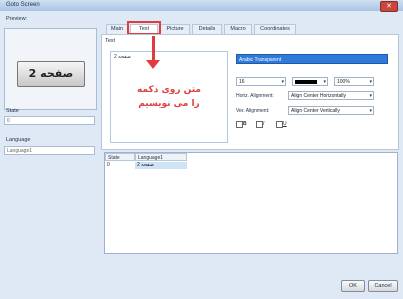  Describe the element at coordinates (122, 57) in the screenshot. I see `text-value: 2 صفحه` at that location.